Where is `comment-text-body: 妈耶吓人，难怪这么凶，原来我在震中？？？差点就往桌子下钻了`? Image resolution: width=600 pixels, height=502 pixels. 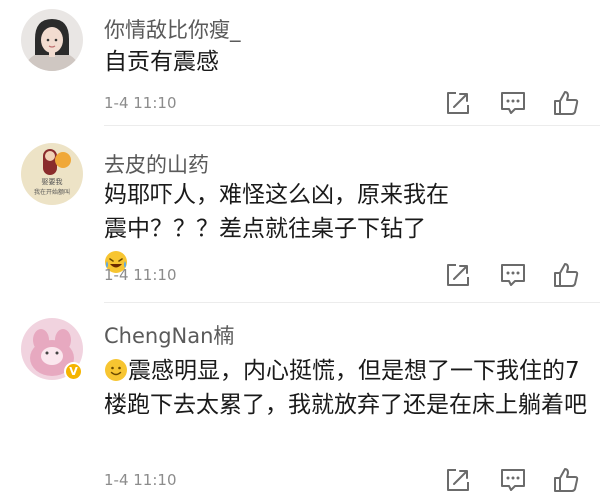
comment-text-body: 妈耶吓人，难怪这么凶，原来我在震中？？？差点就往桌子下钻了 is located at coordinates (276, 212).